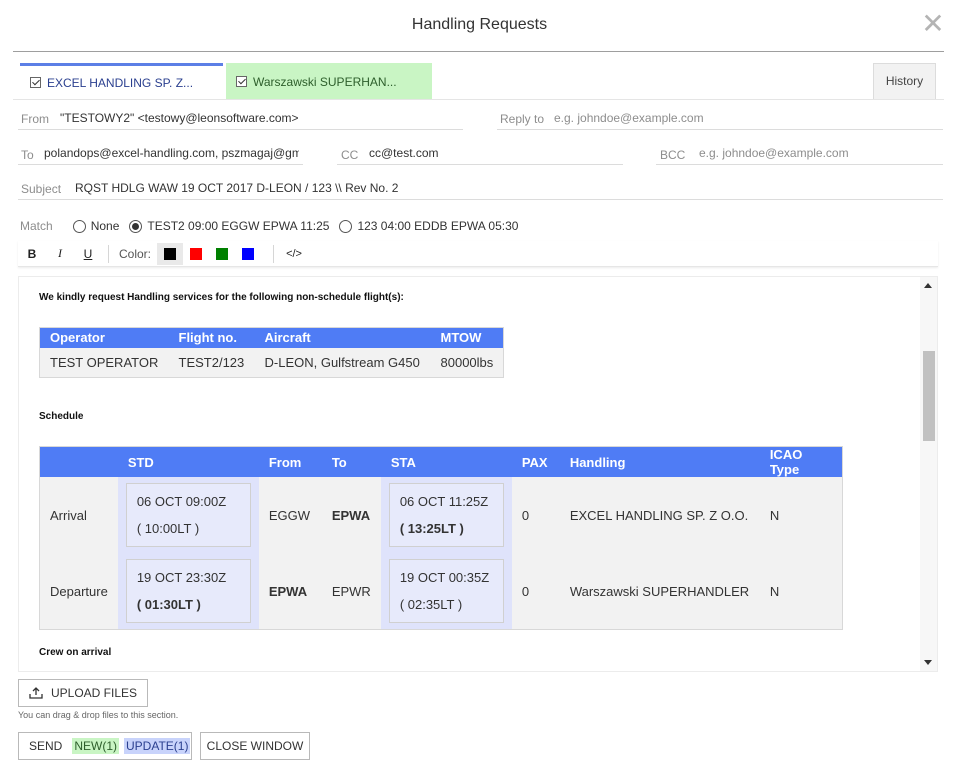 The height and width of the screenshot is (774, 959). I want to click on row-type: Arrival, so click(78, 515).